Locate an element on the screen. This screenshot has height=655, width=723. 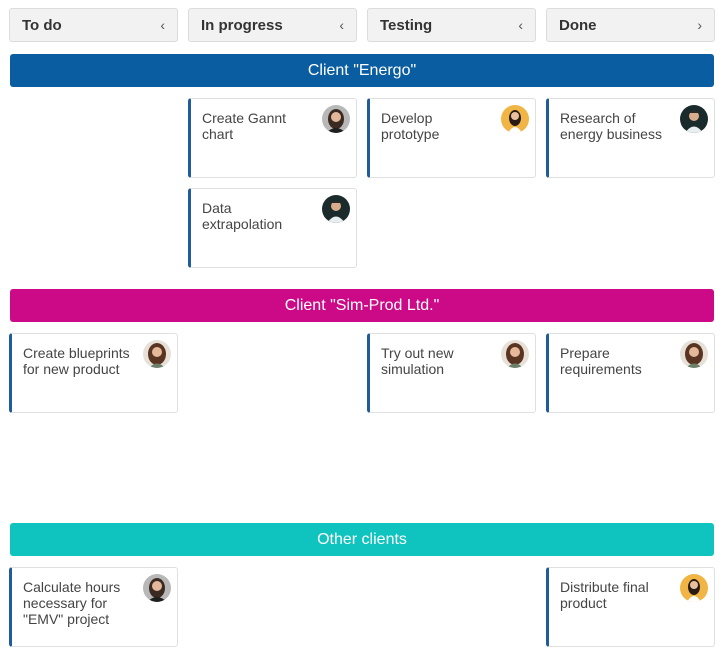
column-header-in-progress: In progress ‹ is located at coordinates (272, 25).